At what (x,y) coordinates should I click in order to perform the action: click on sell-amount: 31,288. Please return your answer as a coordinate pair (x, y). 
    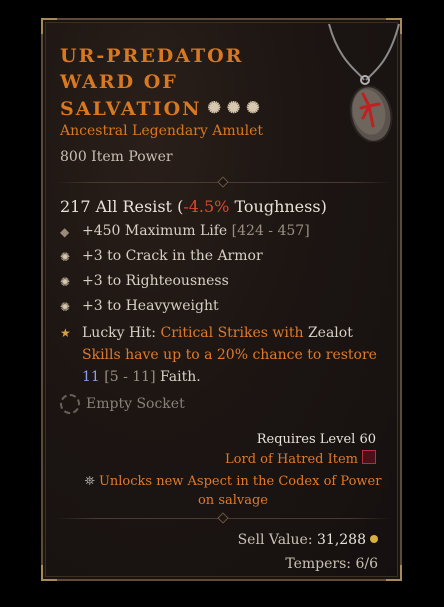
    Looking at the image, I should click on (341, 540).